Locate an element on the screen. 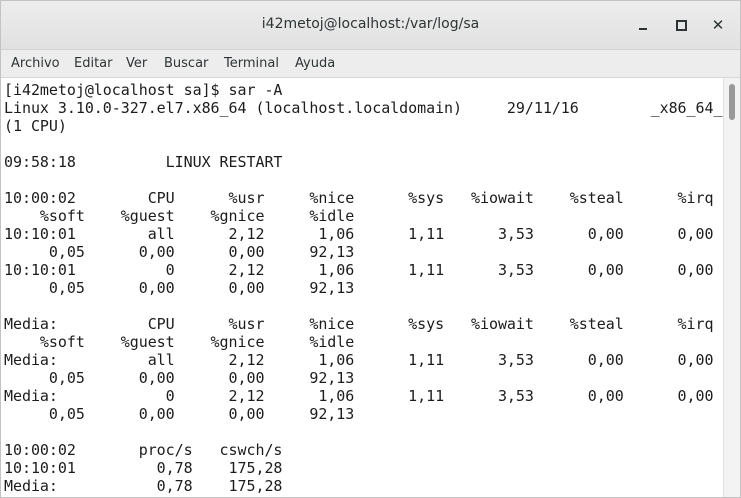 The image size is (741, 498). terminal-line: 10:10:01 0,78 175,28 is located at coordinates (143, 468).